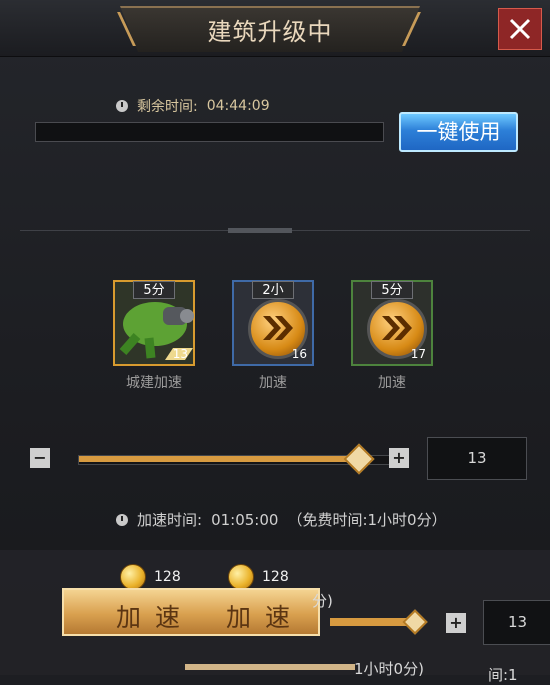 The height and width of the screenshot is (685, 550). What do you see at coordinates (367, 520) in the screenshot?
I see `free-time-text: （免费时间:1小时0分）` at bounding box center [367, 520].